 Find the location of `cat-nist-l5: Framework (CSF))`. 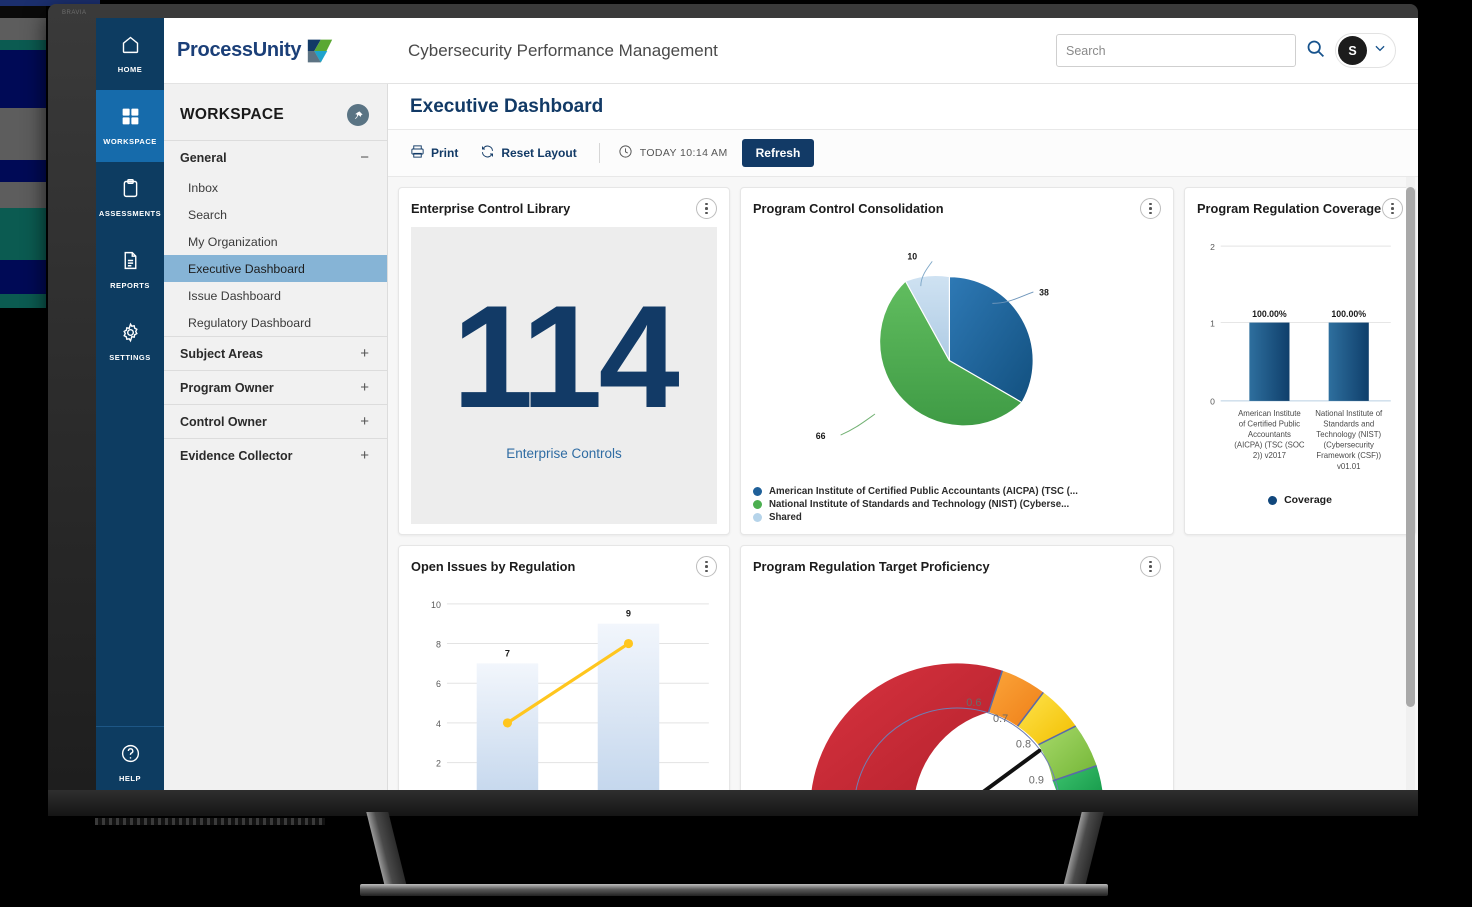

cat-nist-l5: Framework (CSF)) is located at coordinates (1348, 455).